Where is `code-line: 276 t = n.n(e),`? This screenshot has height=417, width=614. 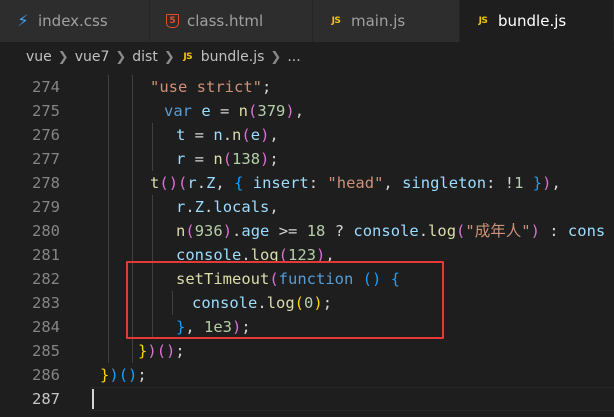 code-line: 276 t = n.n(e), is located at coordinates (307, 135).